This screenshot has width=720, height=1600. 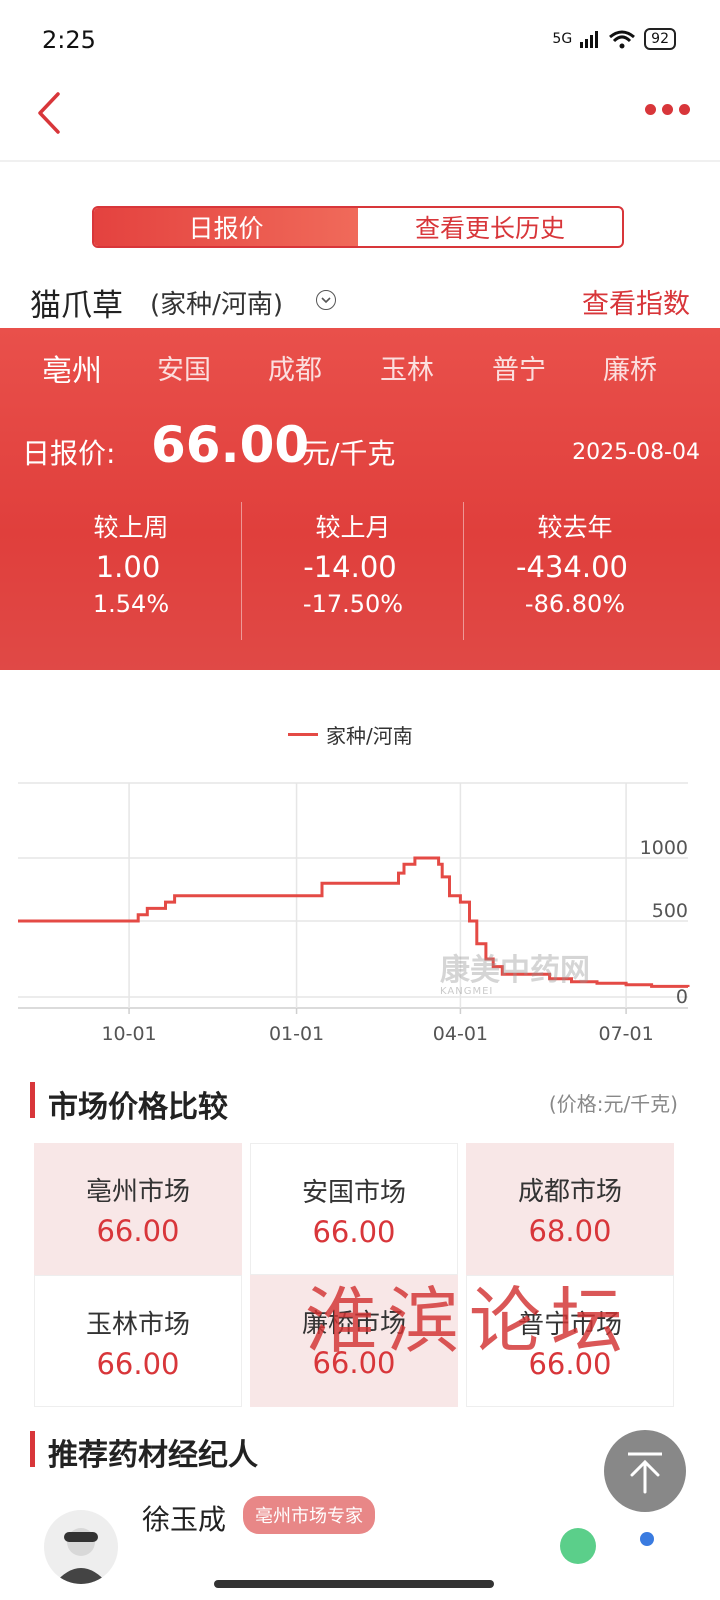 What do you see at coordinates (664, 848) in the screenshot?
I see `y-tick-label: 1000` at bounding box center [664, 848].